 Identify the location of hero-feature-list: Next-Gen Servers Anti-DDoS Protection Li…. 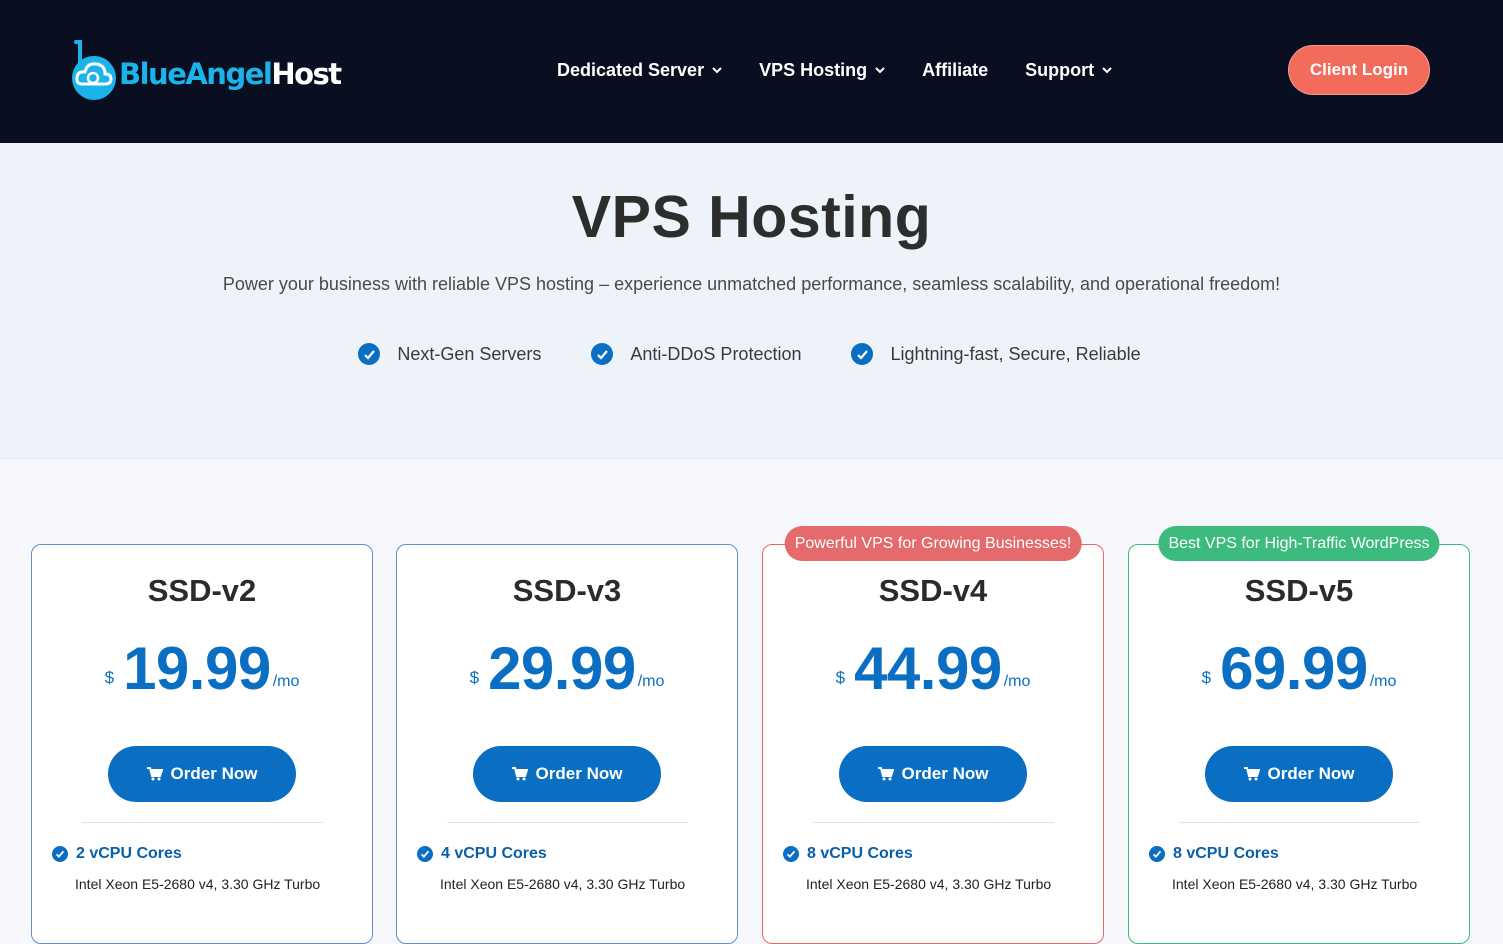
(750, 354).